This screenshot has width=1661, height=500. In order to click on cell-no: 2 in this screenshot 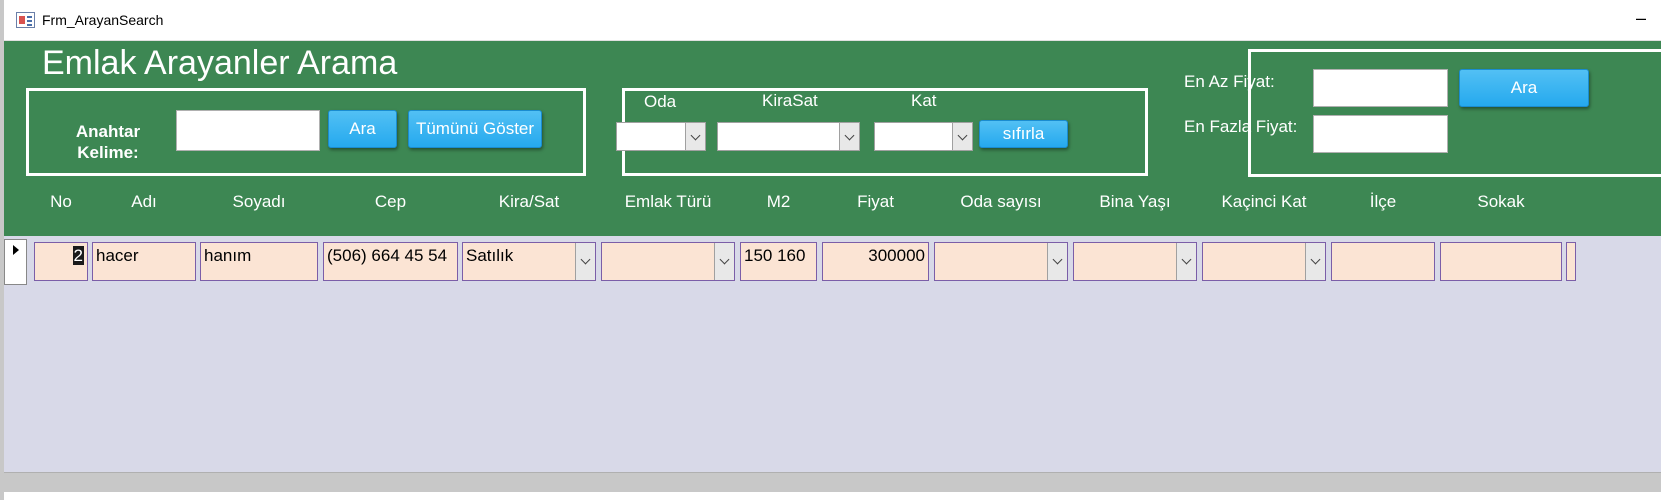, I will do `click(61, 261)`.